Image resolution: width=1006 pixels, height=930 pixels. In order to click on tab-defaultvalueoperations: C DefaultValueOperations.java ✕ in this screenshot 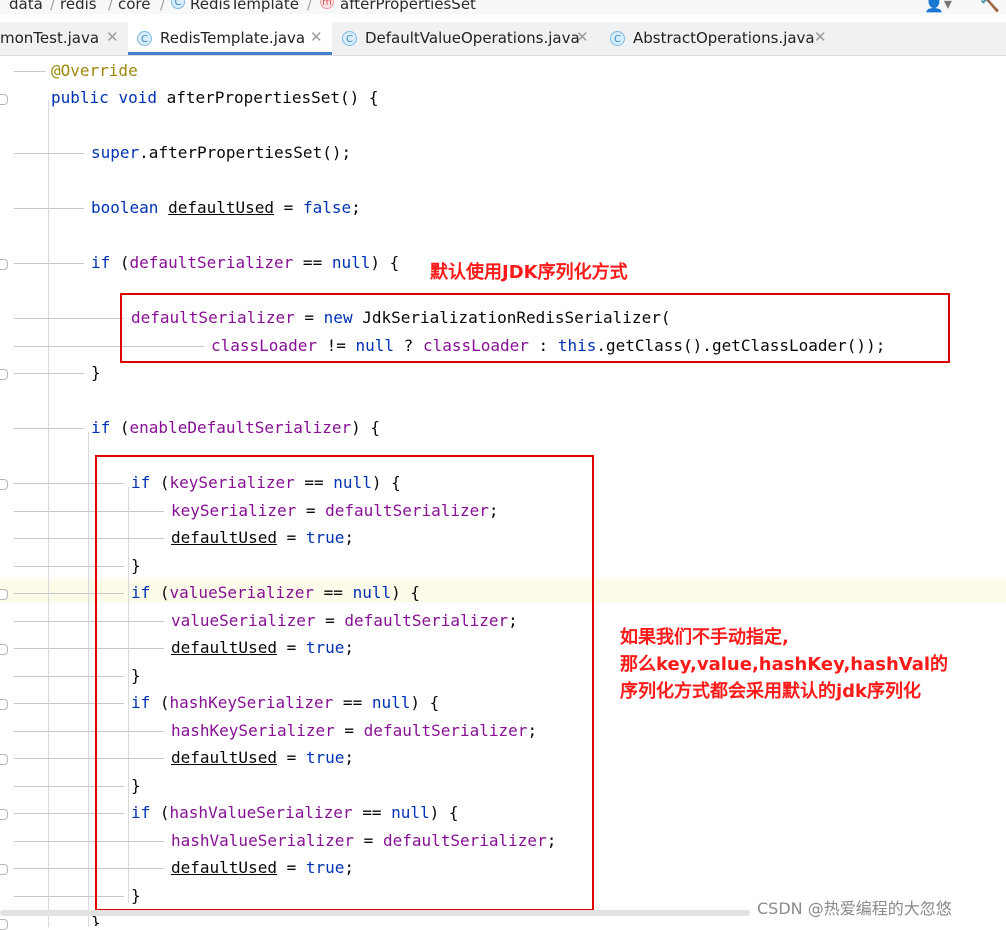, I will do `click(466, 38)`.